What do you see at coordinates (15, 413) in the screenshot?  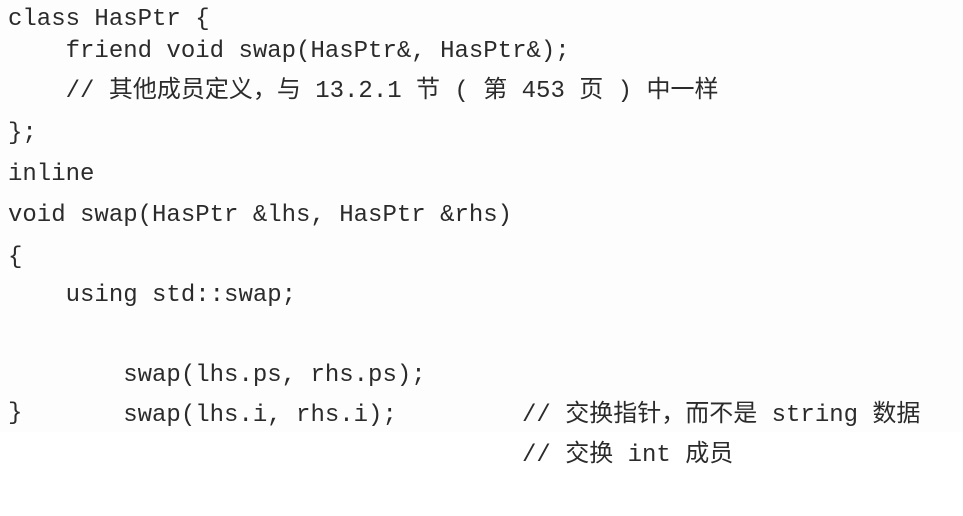 I see `function-closing-brace: }` at bounding box center [15, 413].